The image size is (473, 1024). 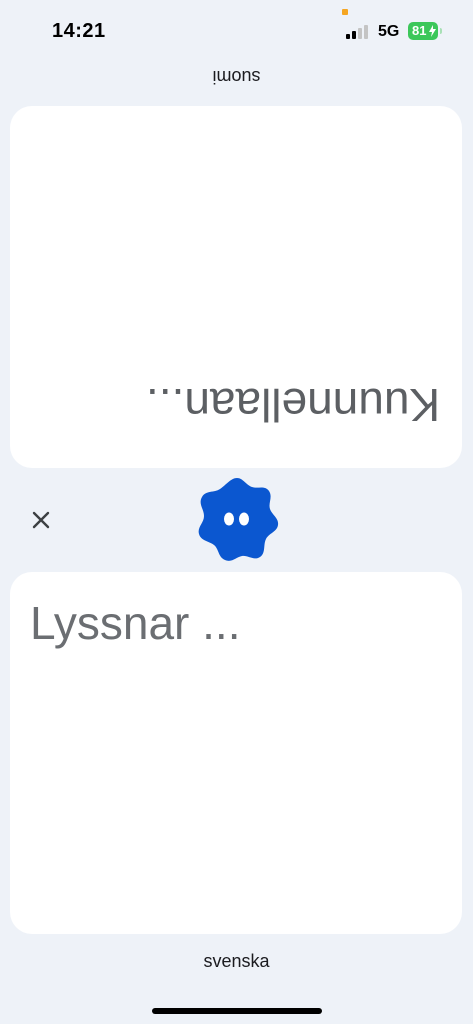 I want to click on cellular-signal-icon, so click(x=358, y=31).